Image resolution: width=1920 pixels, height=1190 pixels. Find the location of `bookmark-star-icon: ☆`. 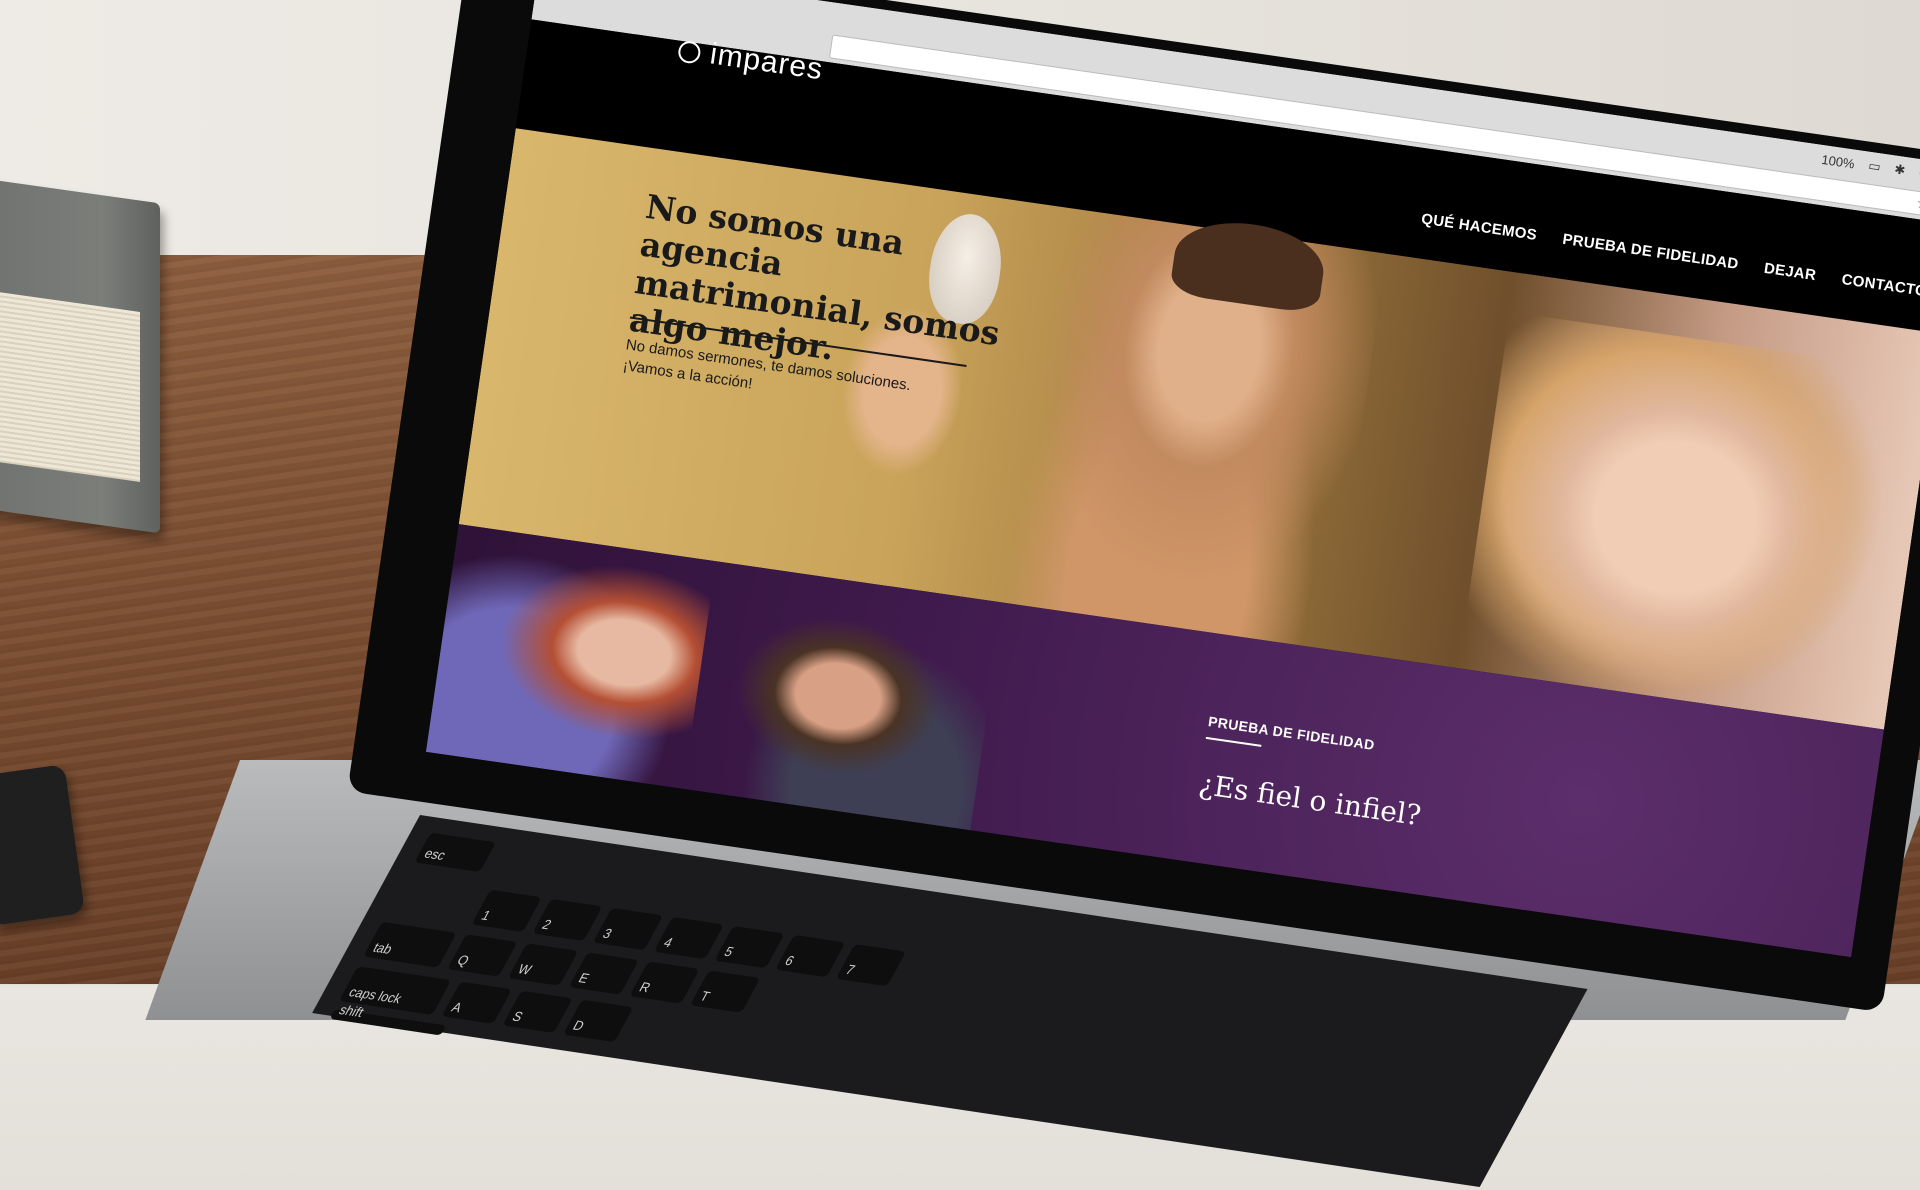

bookmark-star-icon: ☆ is located at coordinates (1917, 204).